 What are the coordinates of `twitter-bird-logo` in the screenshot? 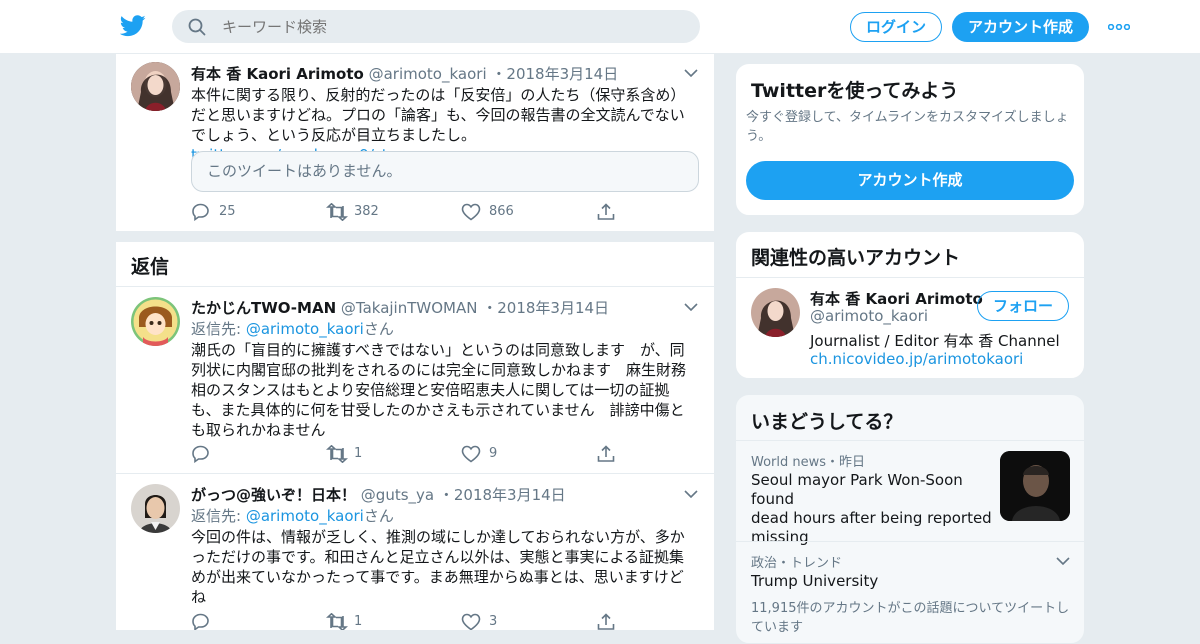 It's located at (133, 26).